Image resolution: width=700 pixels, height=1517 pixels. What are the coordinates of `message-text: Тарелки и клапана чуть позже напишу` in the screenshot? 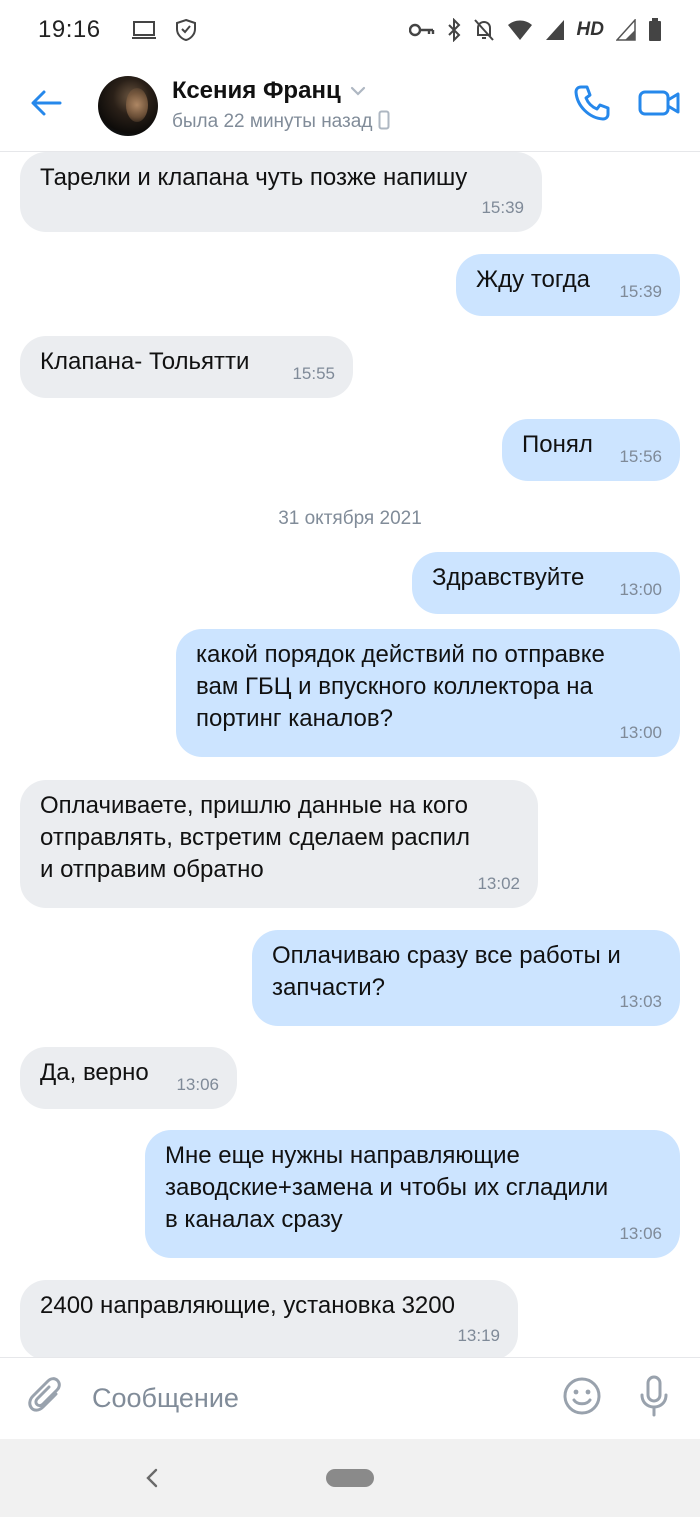 It's located at (254, 177).